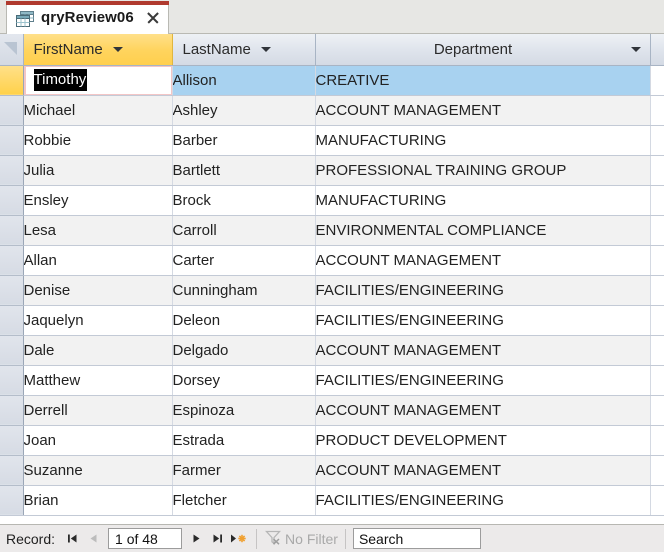 This screenshot has width=664, height=552. What do you see at coordinates (244, 410) in the screenshot?
I see `cell-last-name: Espinoza` at bounding box center [244, 410].